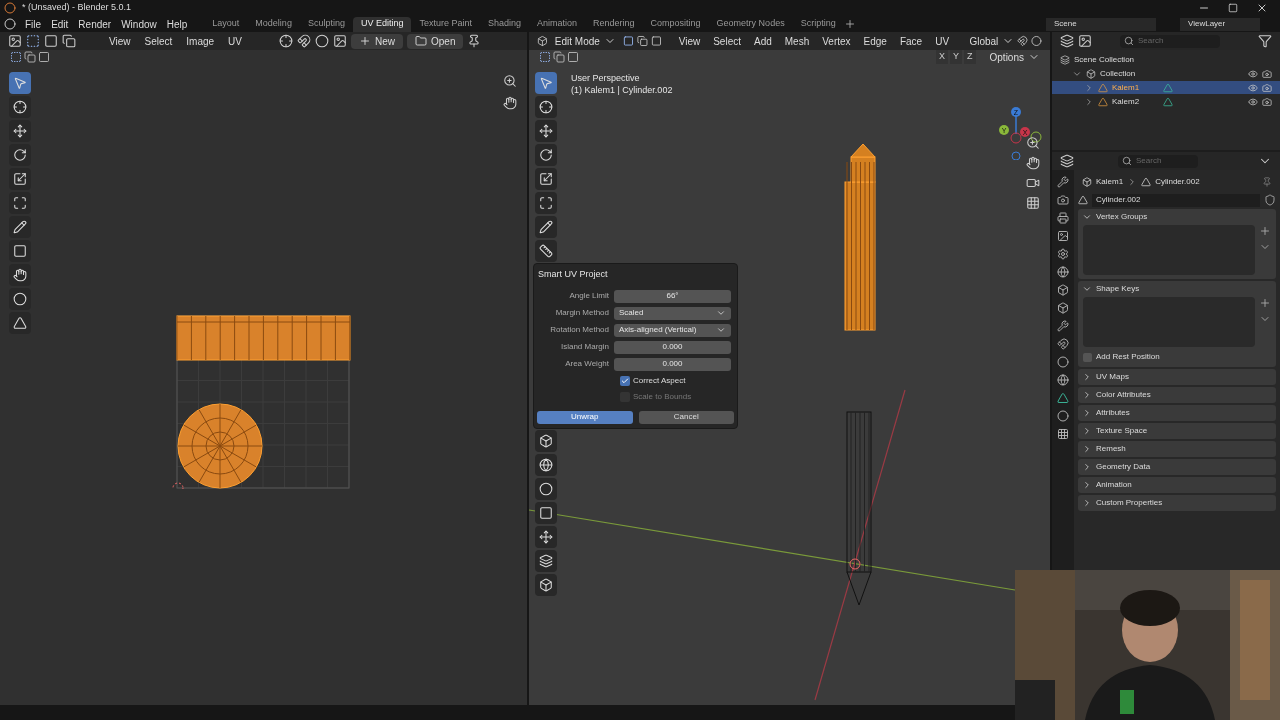  I want to click on workspace-tab: Geometry Nodes, so click(750, 24).